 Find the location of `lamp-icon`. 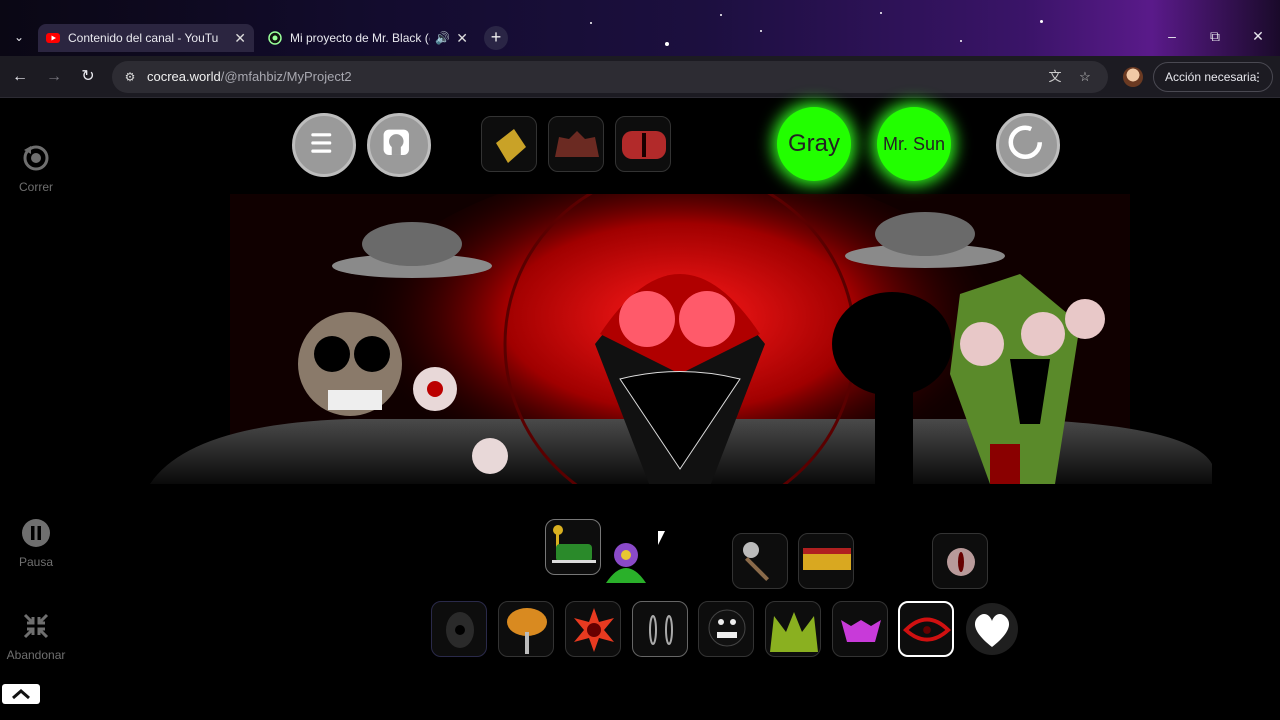

lamp-icon is located at coordinates (574, 544).